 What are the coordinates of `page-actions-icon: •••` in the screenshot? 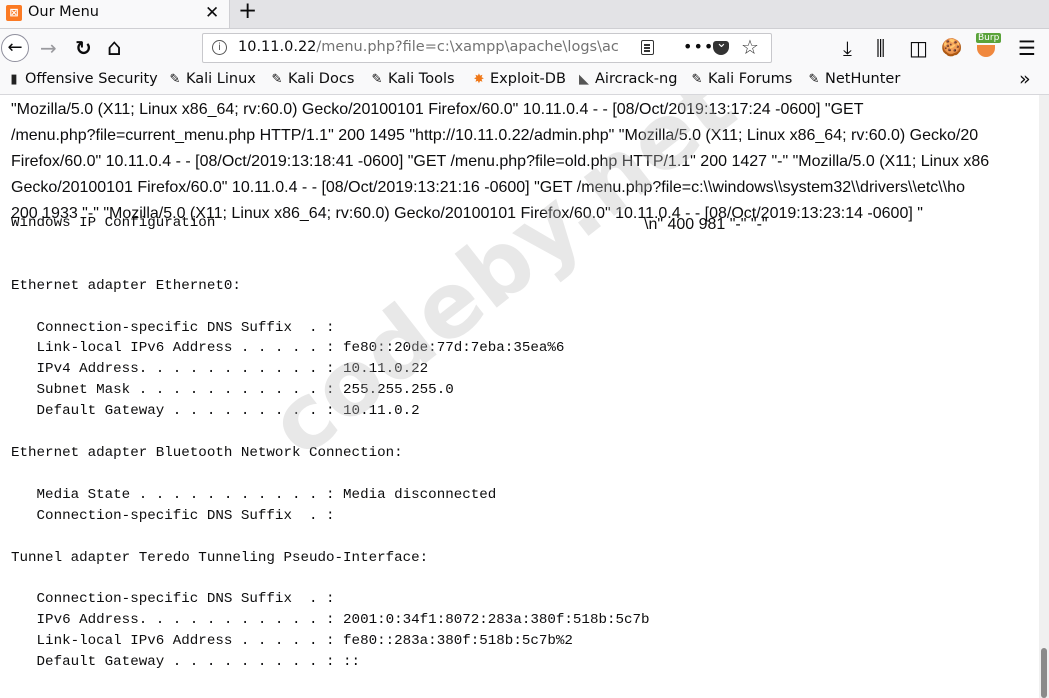 It's located at (698, 46).